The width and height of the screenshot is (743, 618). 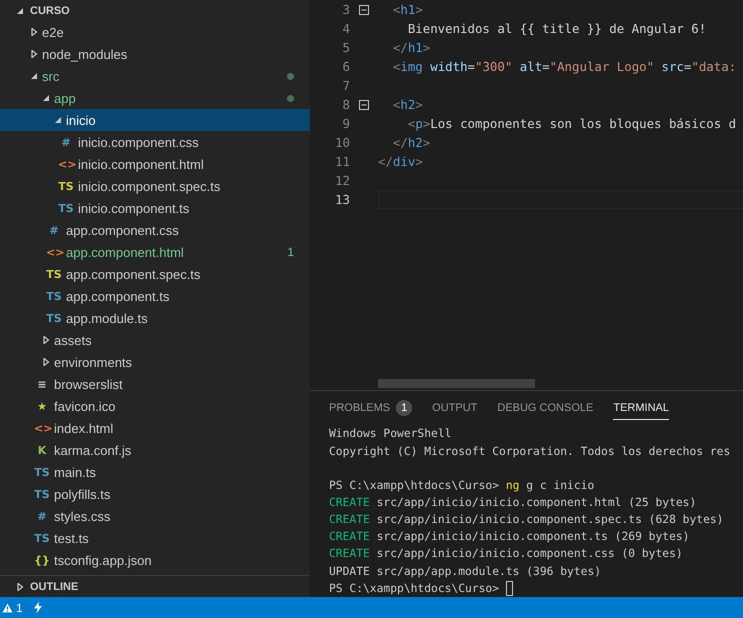 I want to click on explorer-section-header: CURSO, so click(x=155, y=10).